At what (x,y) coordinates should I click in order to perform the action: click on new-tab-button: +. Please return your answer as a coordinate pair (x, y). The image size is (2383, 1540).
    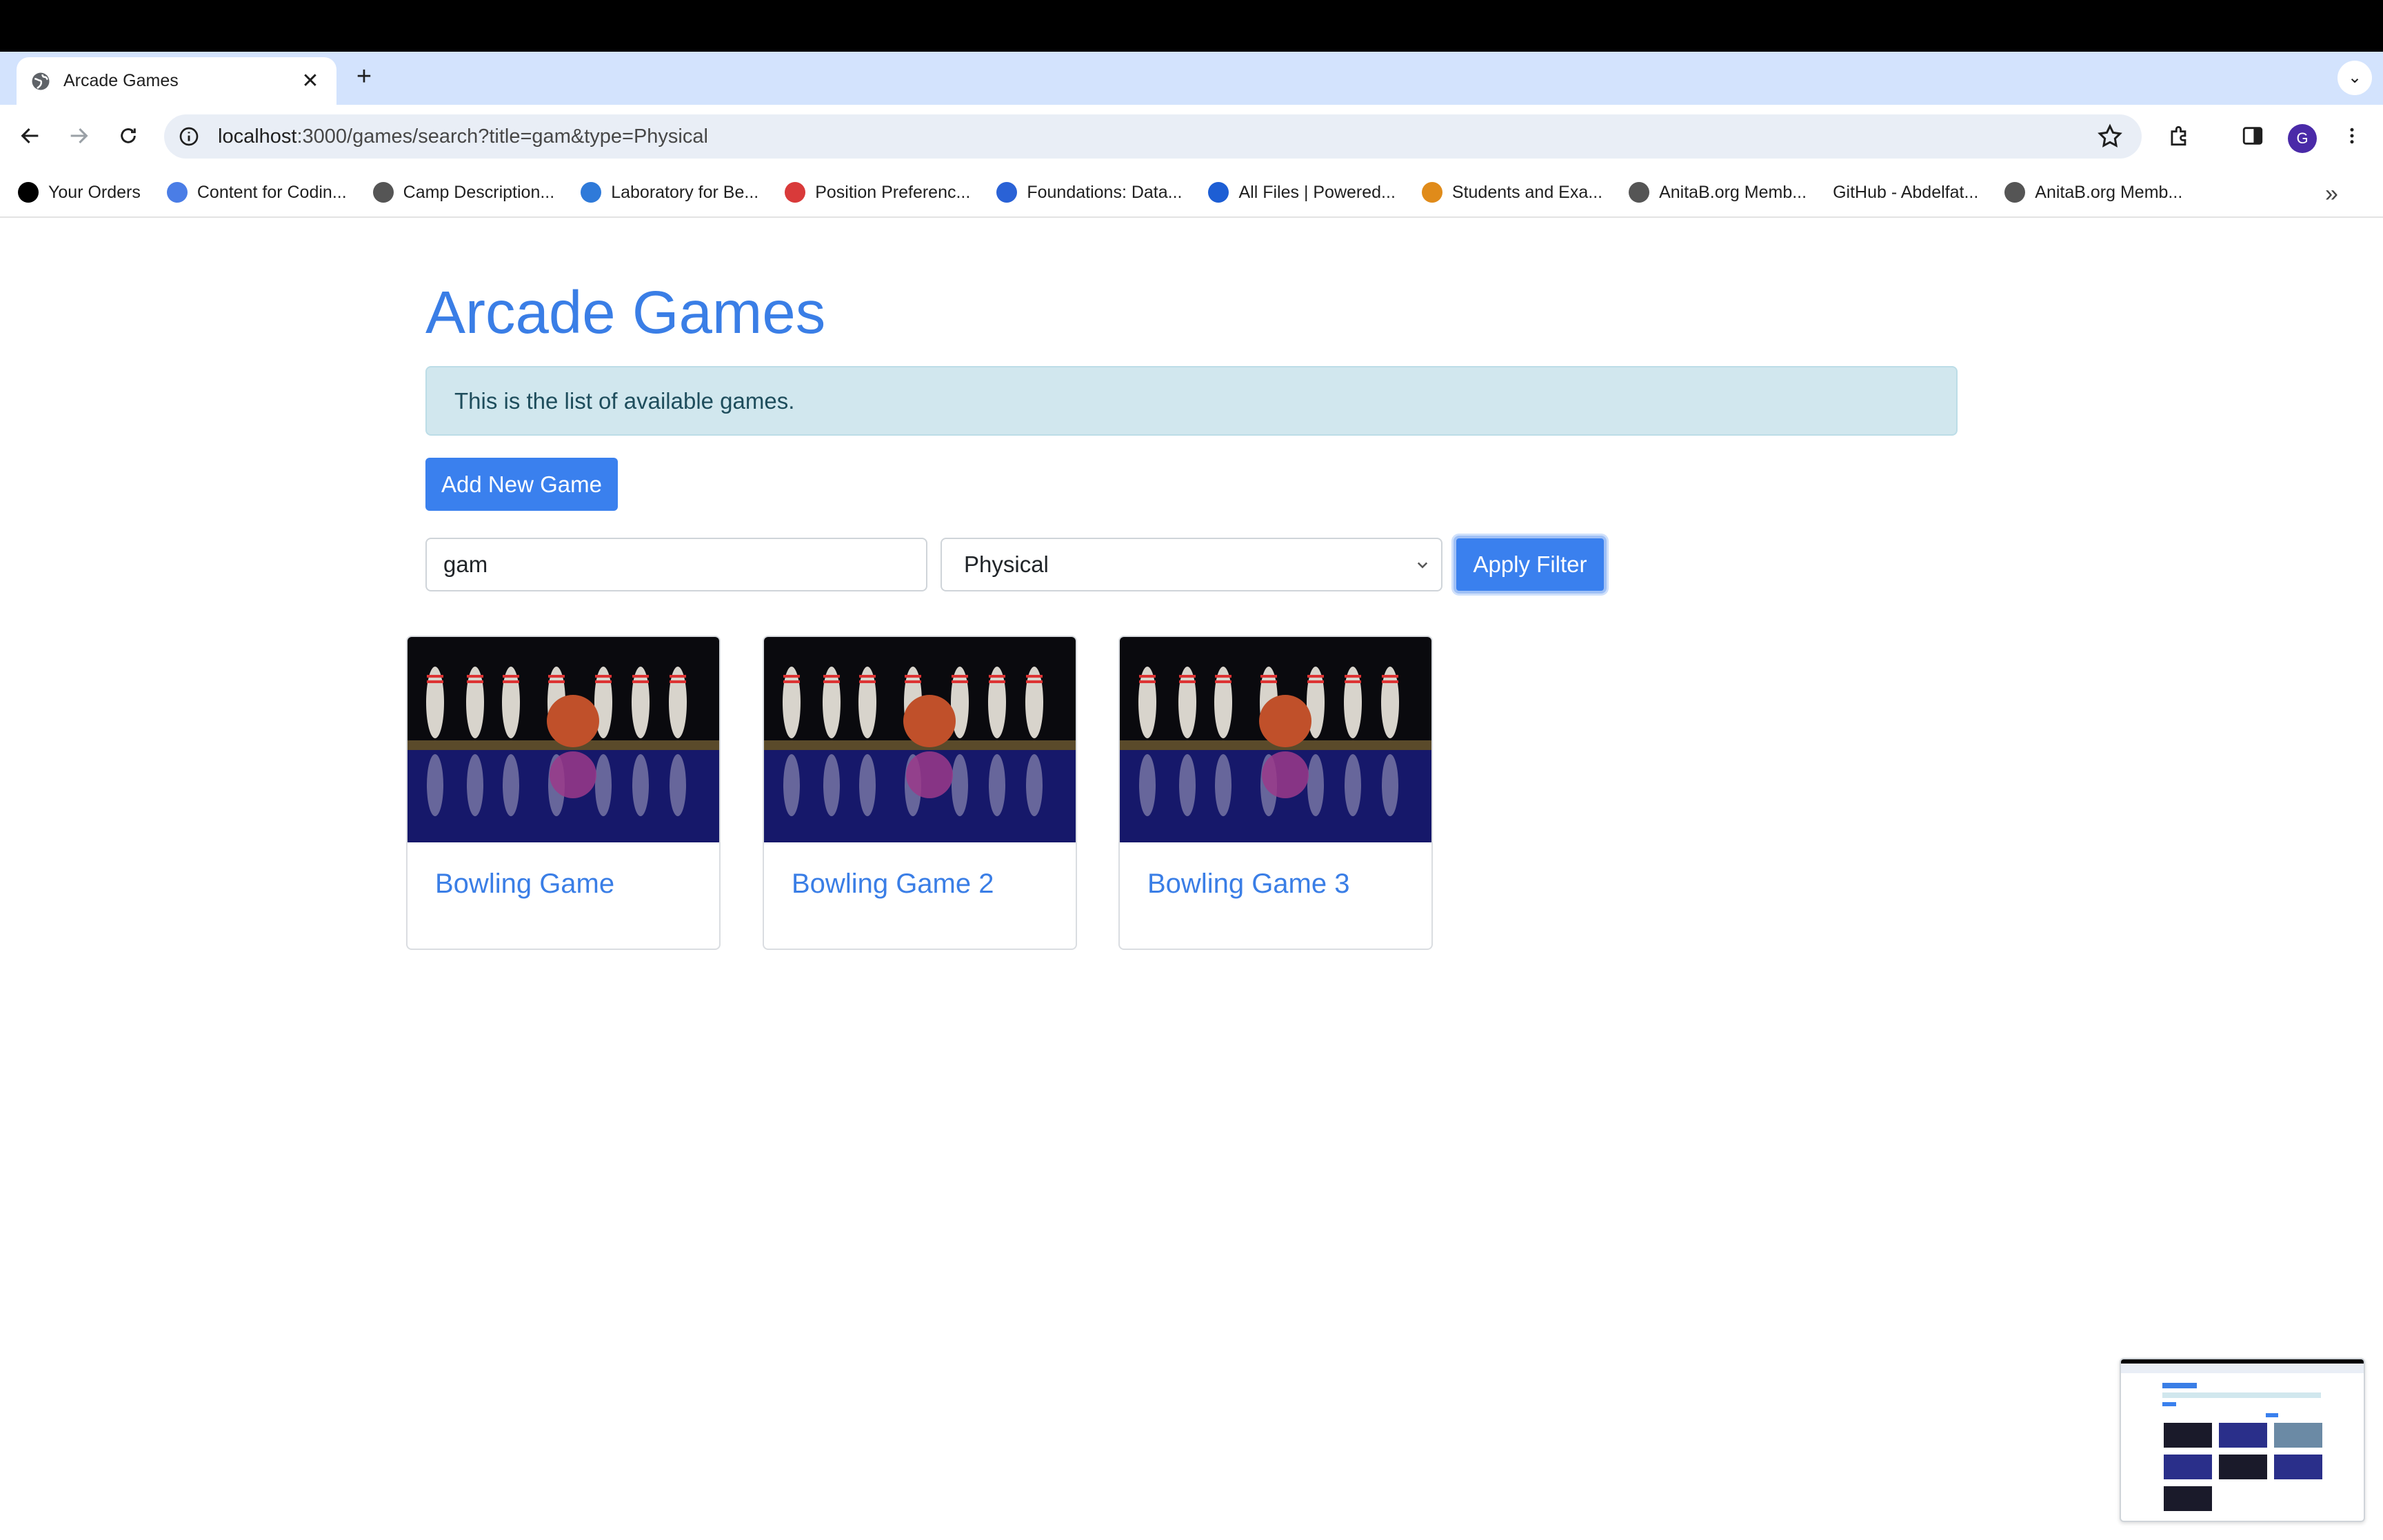
    Looking at the image, I should click on (364, 77).